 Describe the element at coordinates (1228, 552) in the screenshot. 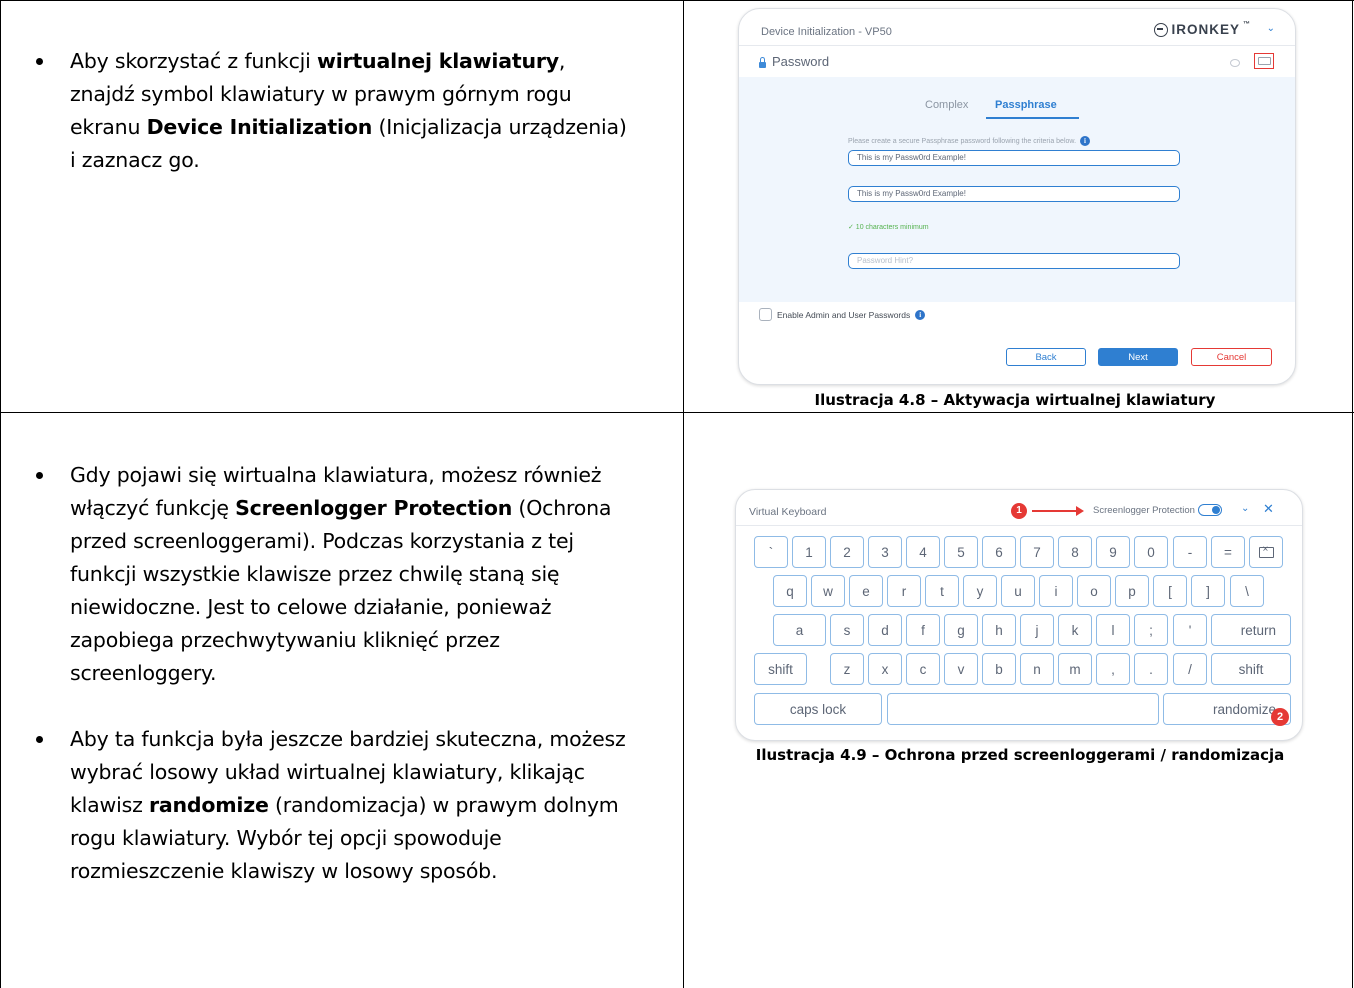

I see `key-char: =` at that location.